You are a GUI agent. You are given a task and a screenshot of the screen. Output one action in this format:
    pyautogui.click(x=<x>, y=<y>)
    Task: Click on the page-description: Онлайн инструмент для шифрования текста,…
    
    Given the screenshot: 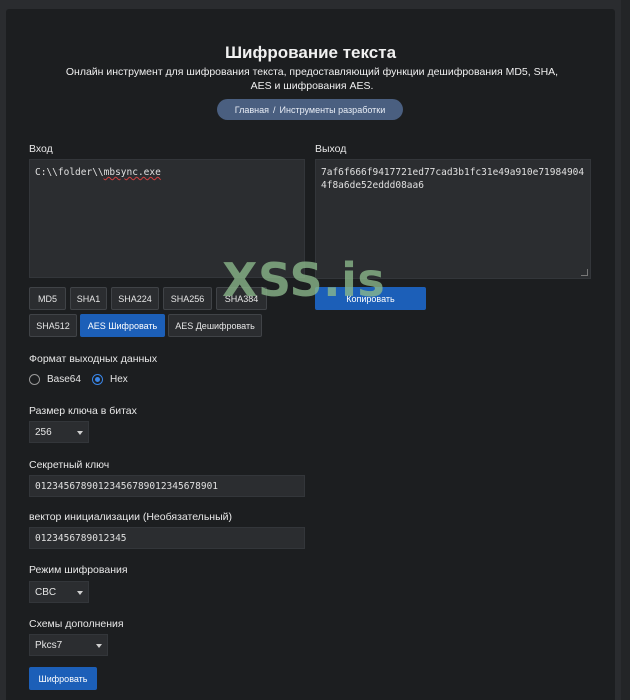 What is the action you would take?
    pyautogui.click(x=312, y=79)
    